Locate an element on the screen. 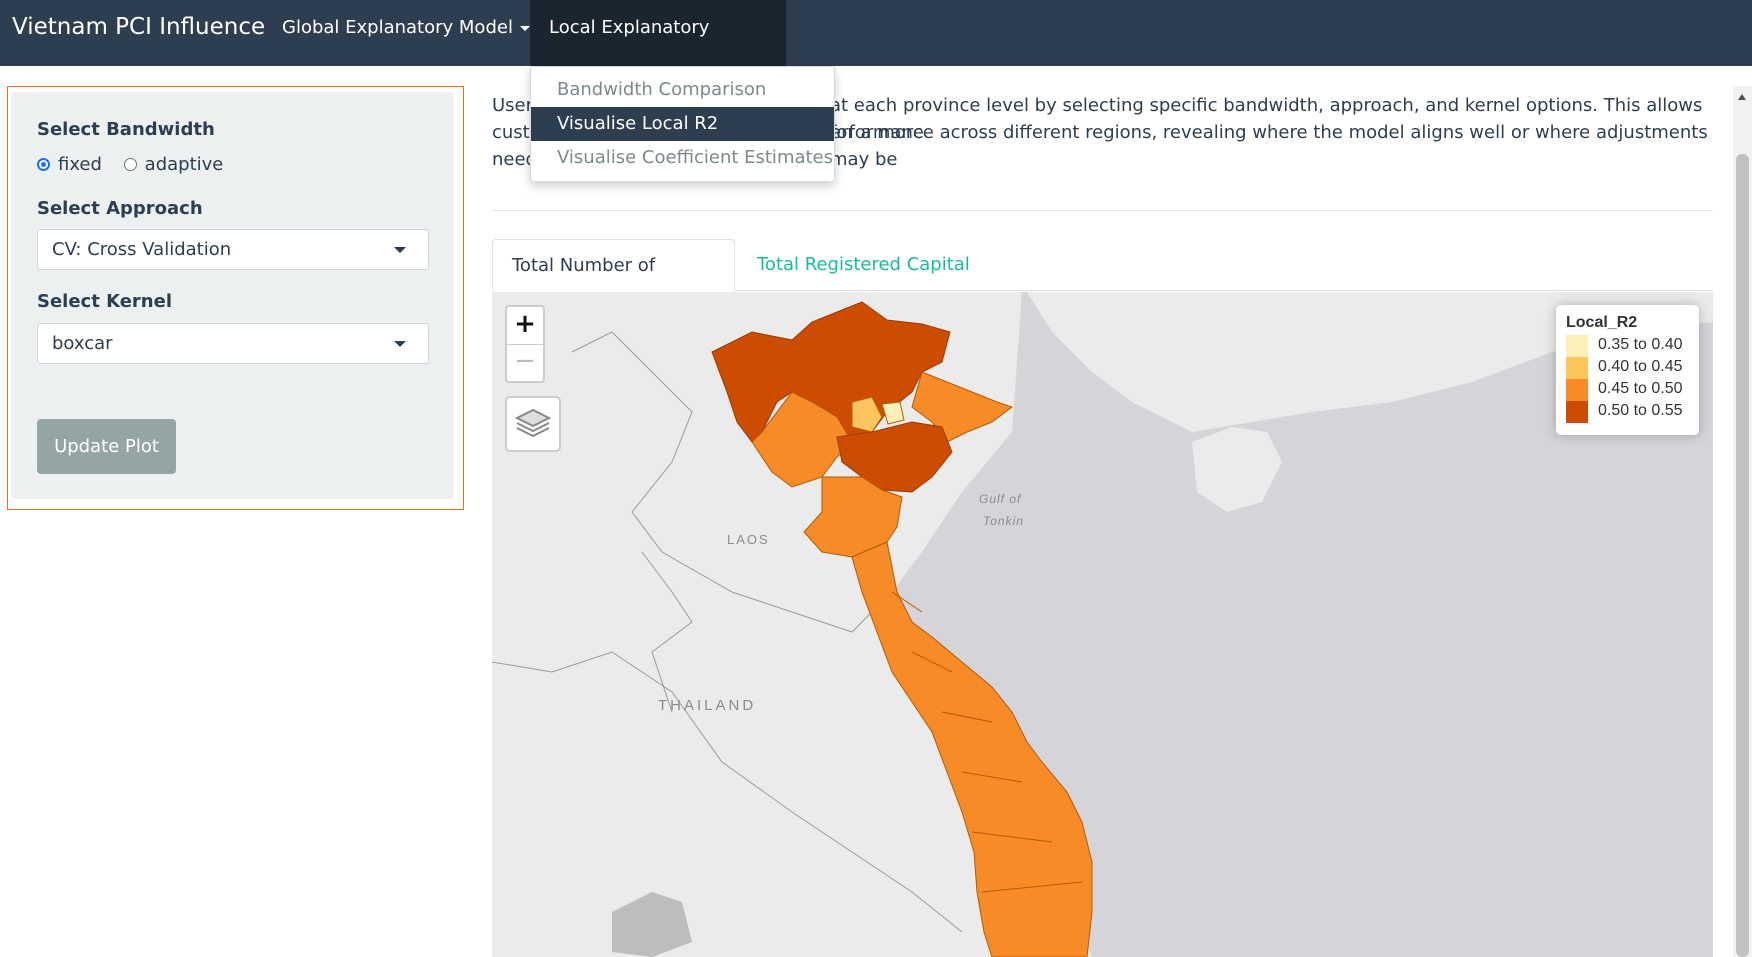 The width and height of the screenshot is (1752, 957). zoom-out-button: − is located at coordinates (525, 362).